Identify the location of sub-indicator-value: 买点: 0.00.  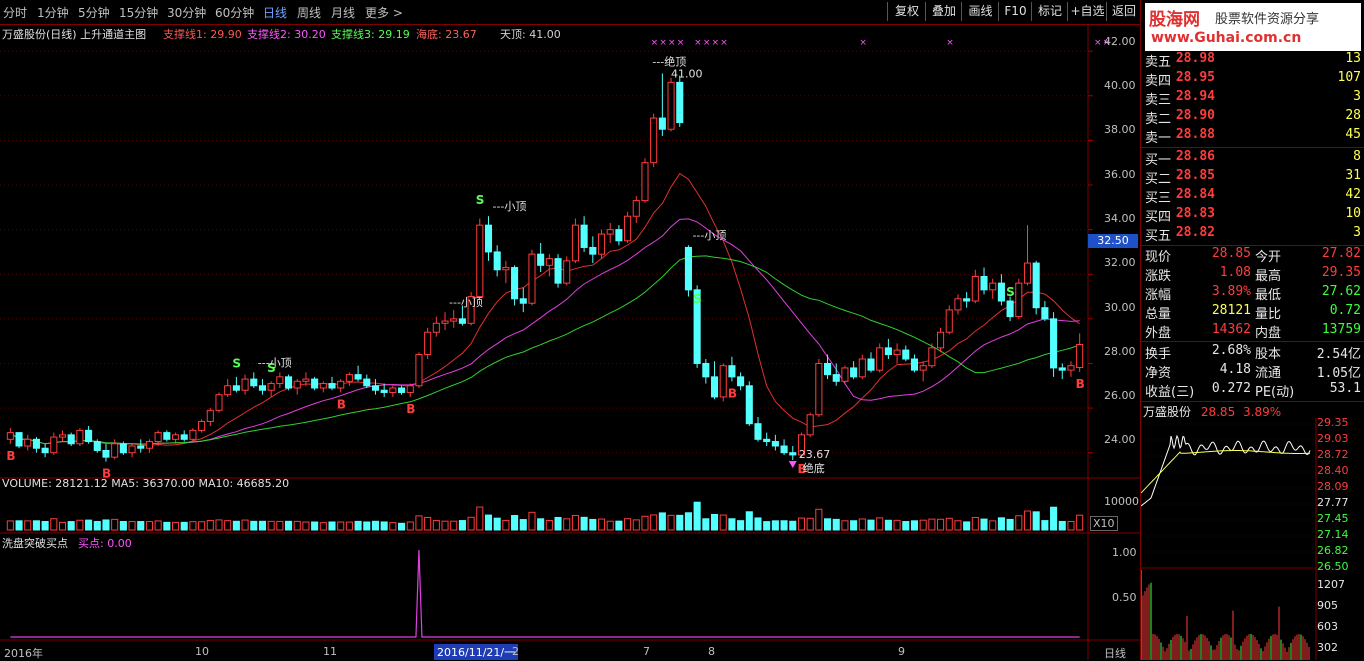
(105, 543).